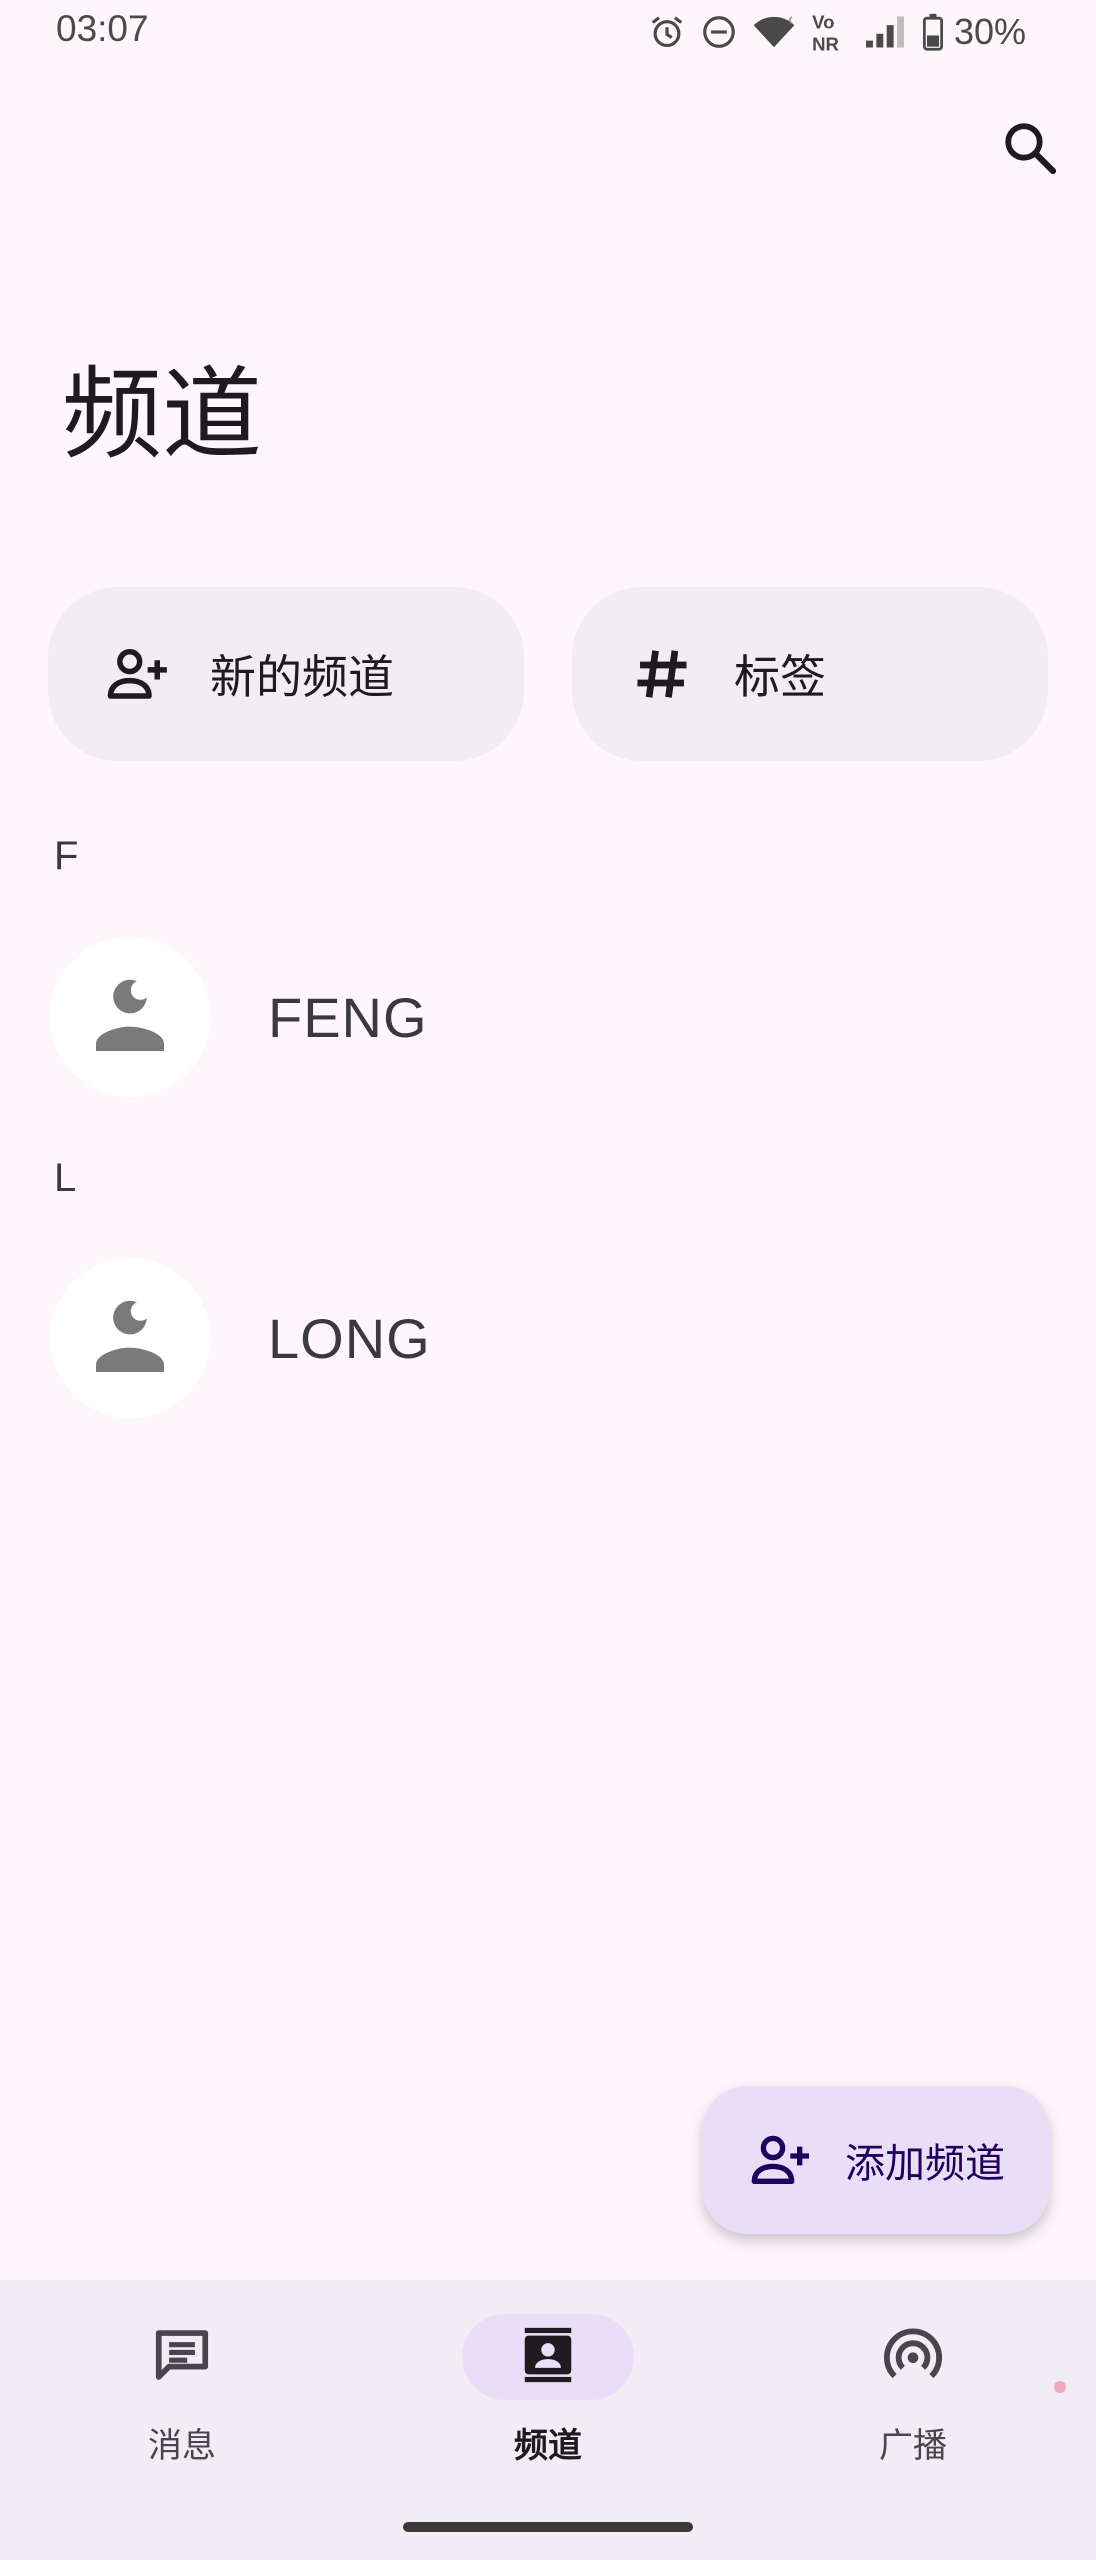  What do you see at coordinates (548, 1019) in the screenshot?
I see `contact-row: FENG` at bounding box center [548, 1019].